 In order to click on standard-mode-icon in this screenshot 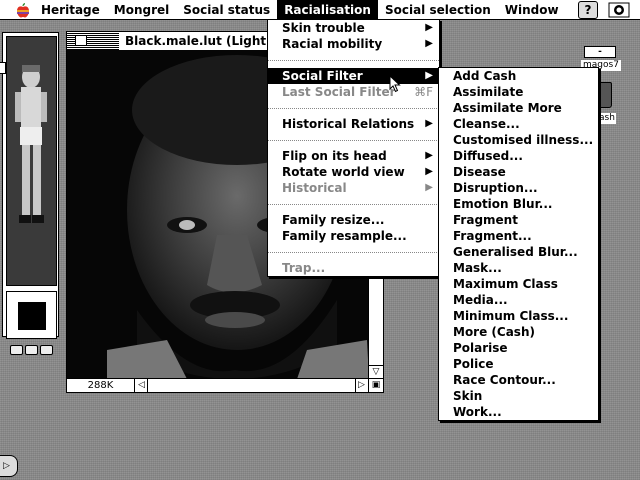, I will do `click(16, 350)`.